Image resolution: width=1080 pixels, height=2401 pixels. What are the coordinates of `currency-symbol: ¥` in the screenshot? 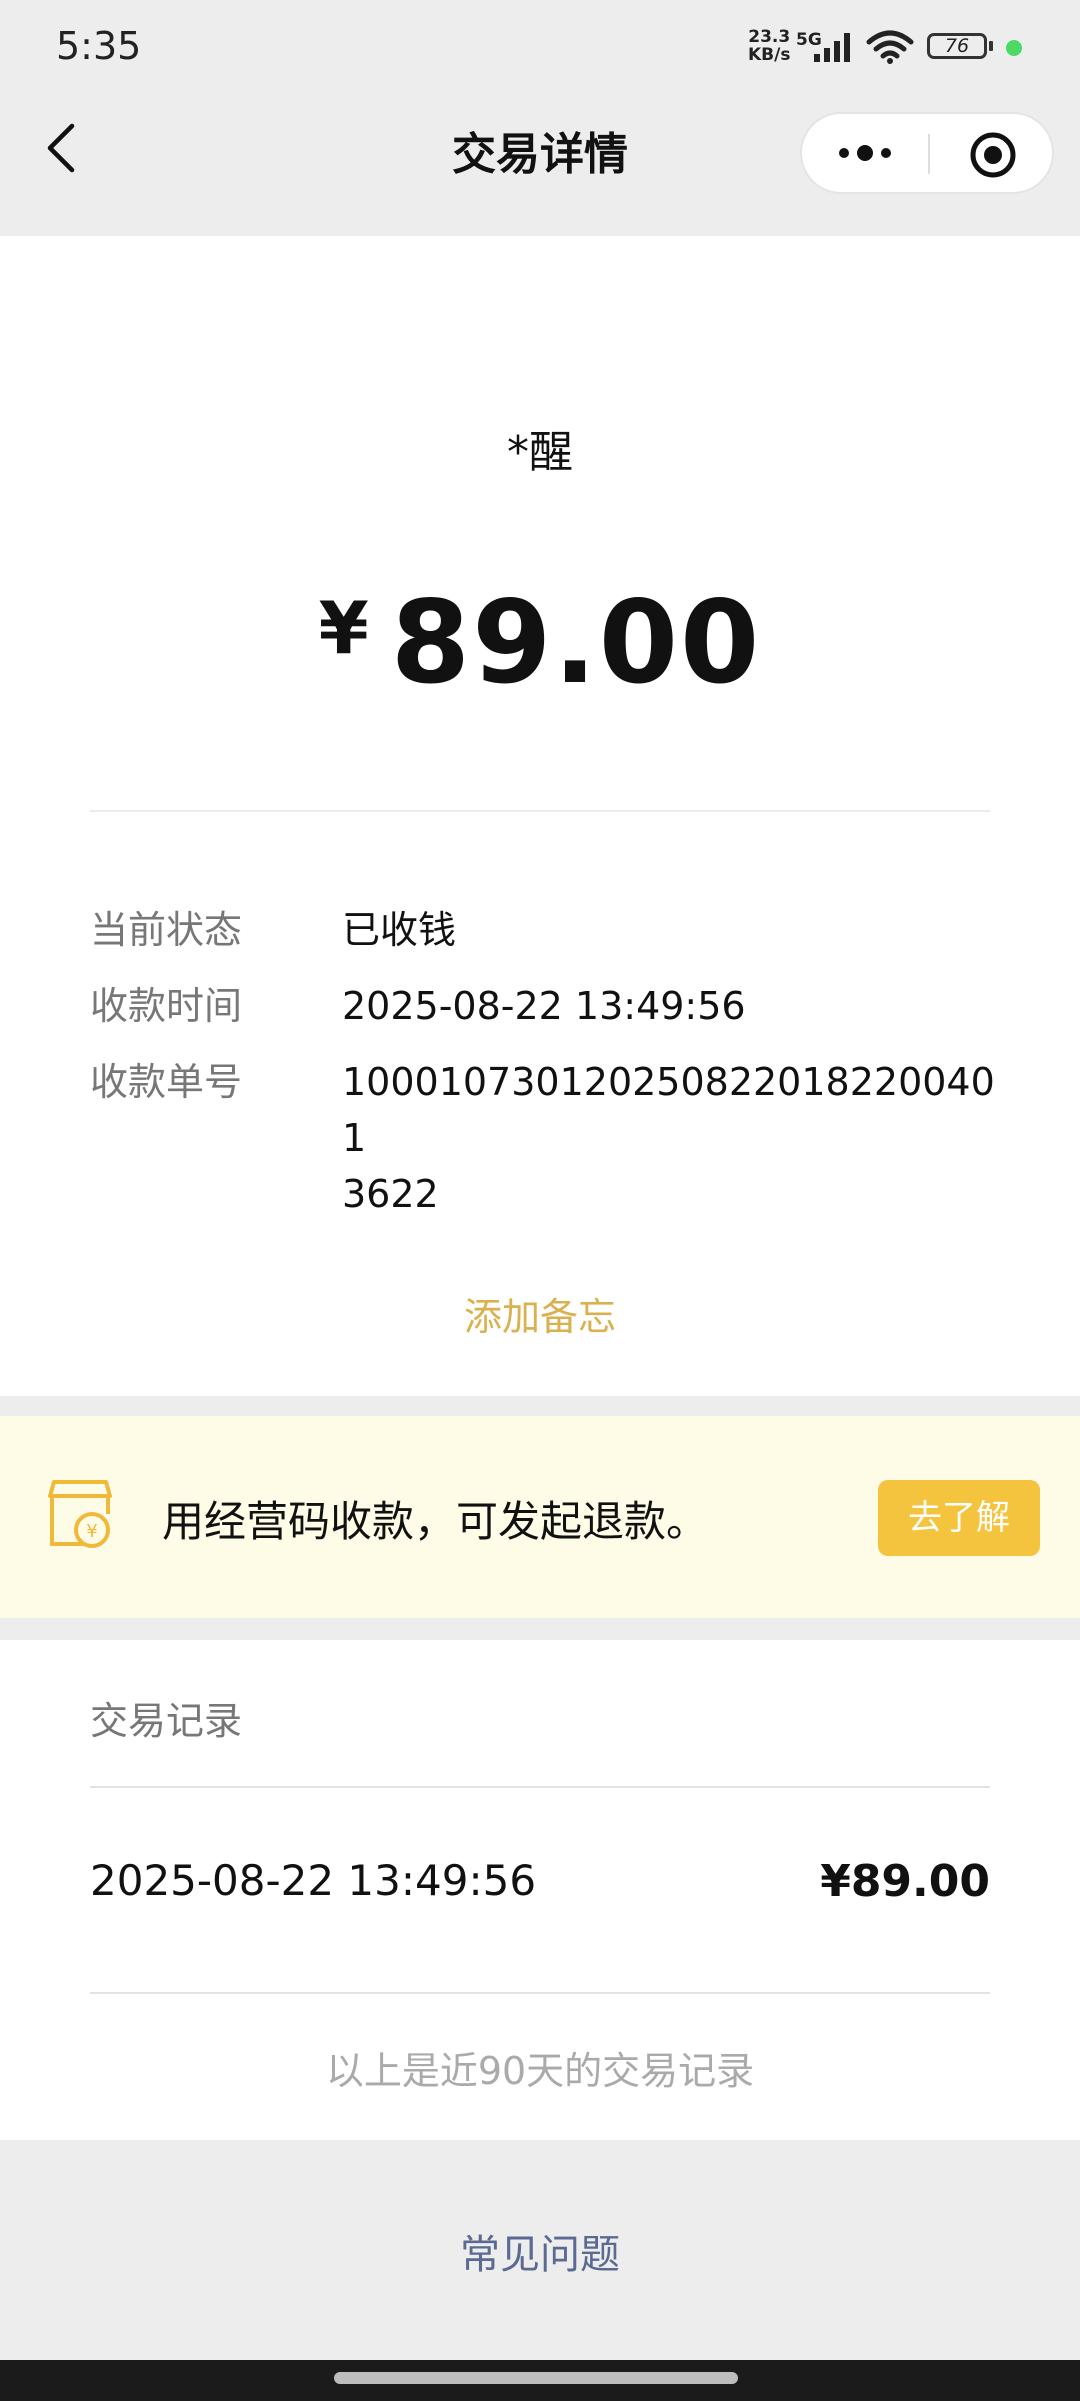 It's located at (343, 628).